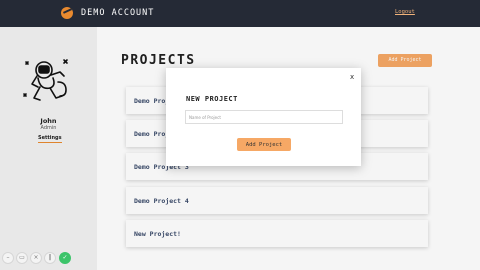  Describe the element at coordinates (352, 77) in the screenshot. I see `close-icon: x` at that location.